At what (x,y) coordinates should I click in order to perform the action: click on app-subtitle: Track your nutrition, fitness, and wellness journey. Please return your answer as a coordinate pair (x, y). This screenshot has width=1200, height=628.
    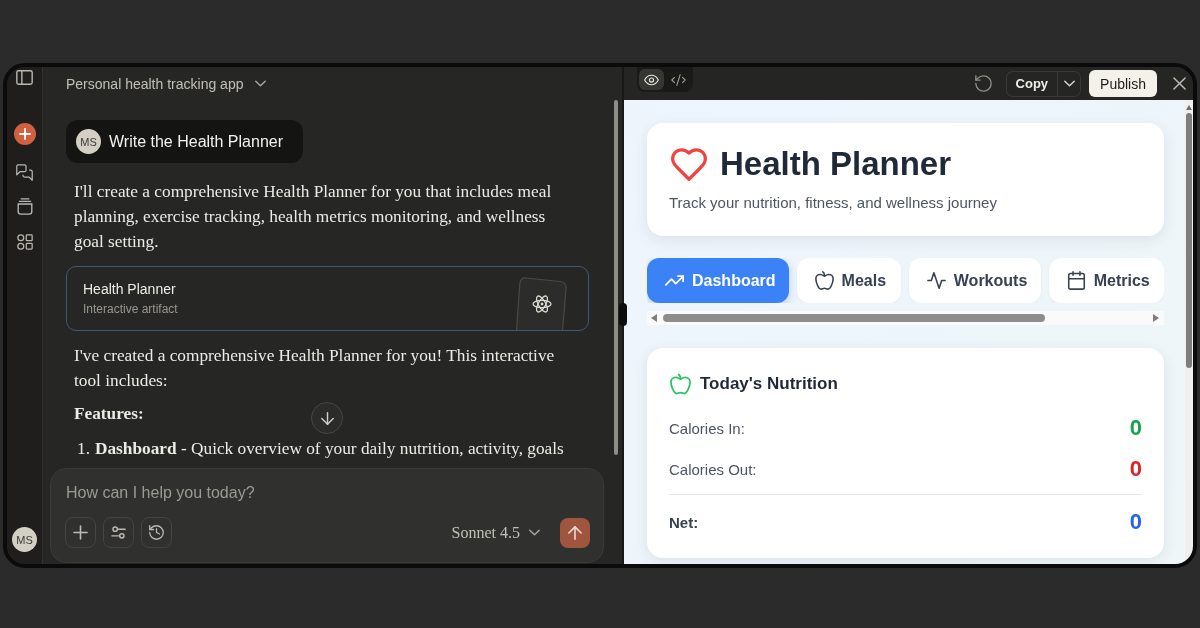
    Looking at the image, I should click on (833, 203).